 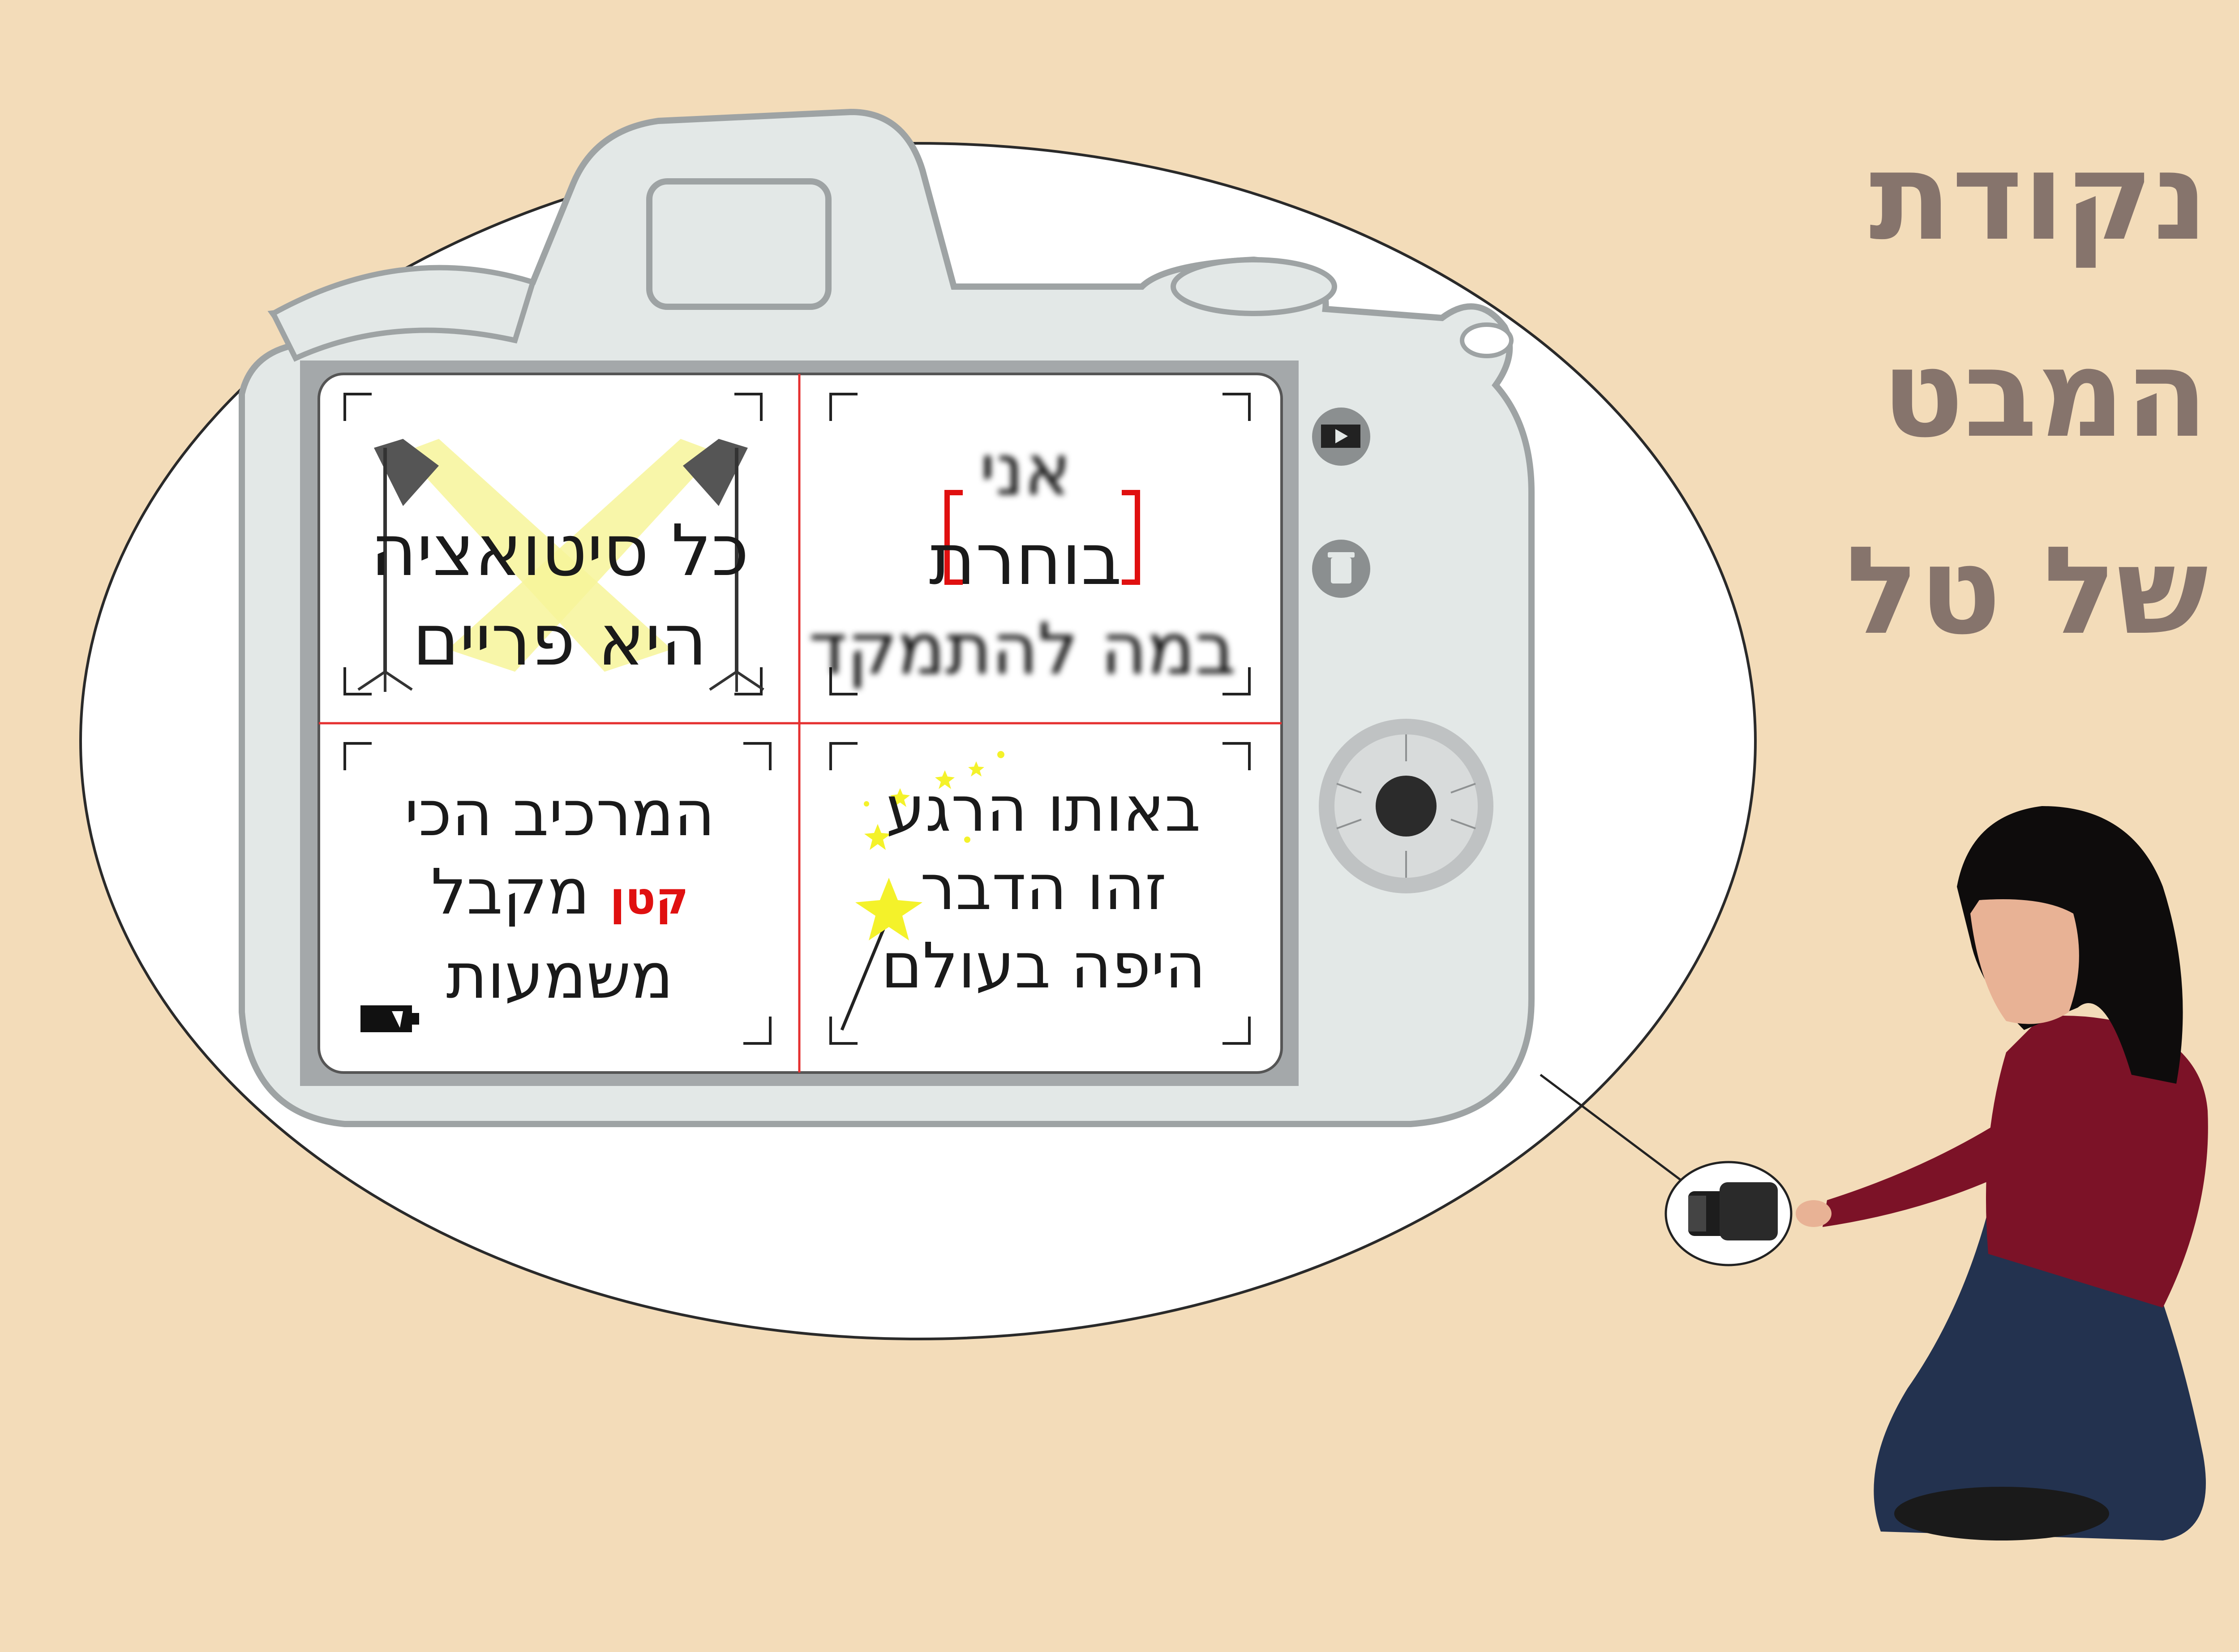 I want to click on navigation-dial, so click(x=1406, y=806).